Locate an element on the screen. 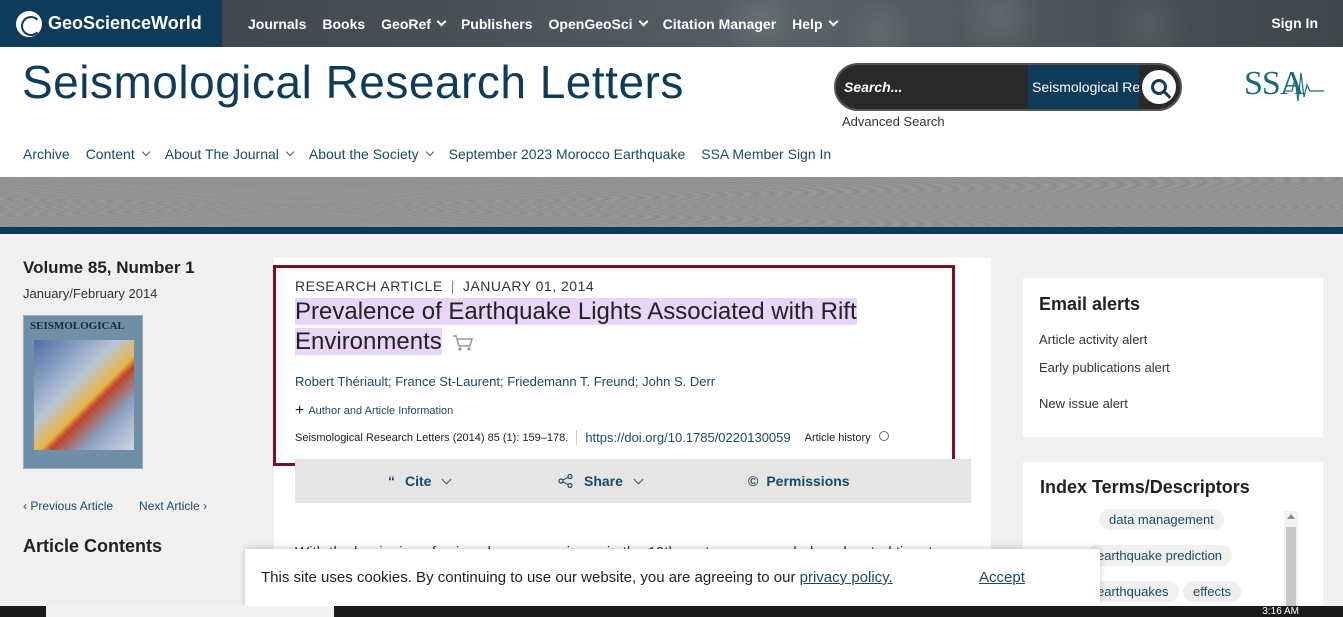  share-icon is located at coordinates (565, 481).